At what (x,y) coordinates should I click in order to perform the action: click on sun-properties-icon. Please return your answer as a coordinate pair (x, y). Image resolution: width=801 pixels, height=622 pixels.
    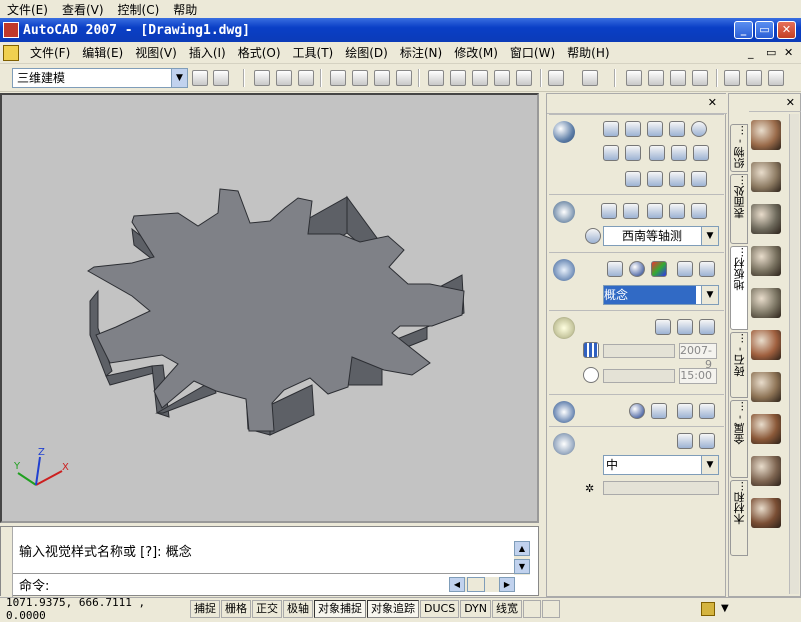
    Looking at the image, I should click on (707, 327).